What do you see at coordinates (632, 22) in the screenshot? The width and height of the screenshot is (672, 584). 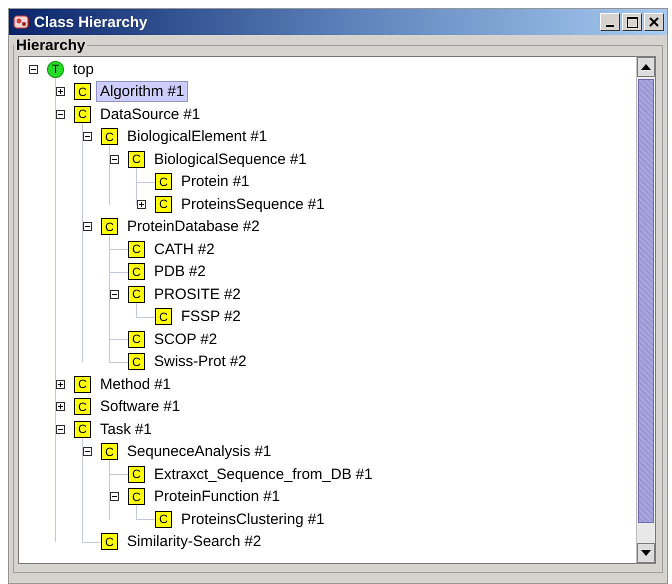 I see `maximize-button` at bounding box center [632, 22].